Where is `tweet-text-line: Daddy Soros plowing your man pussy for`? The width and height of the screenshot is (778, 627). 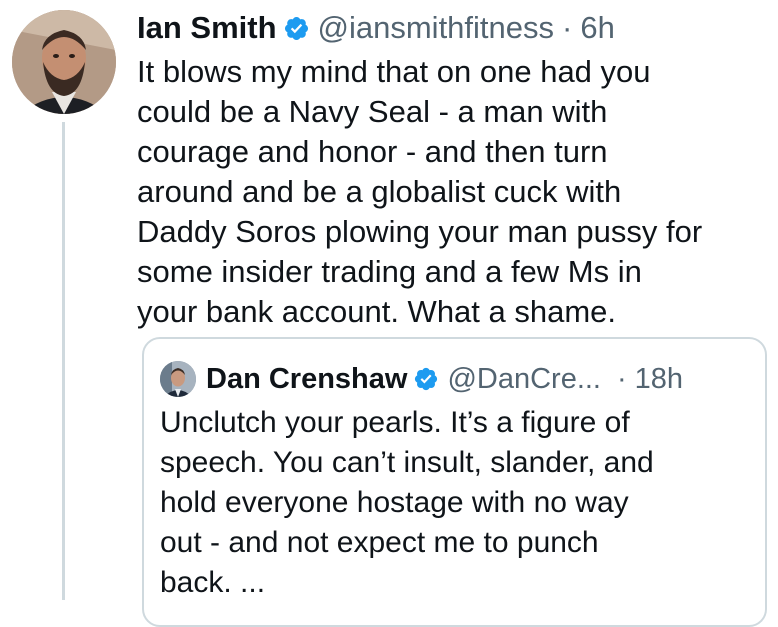 tweet-text-line: Daddy Soros plowing your man pussy for is located at coordinates (420, 231).